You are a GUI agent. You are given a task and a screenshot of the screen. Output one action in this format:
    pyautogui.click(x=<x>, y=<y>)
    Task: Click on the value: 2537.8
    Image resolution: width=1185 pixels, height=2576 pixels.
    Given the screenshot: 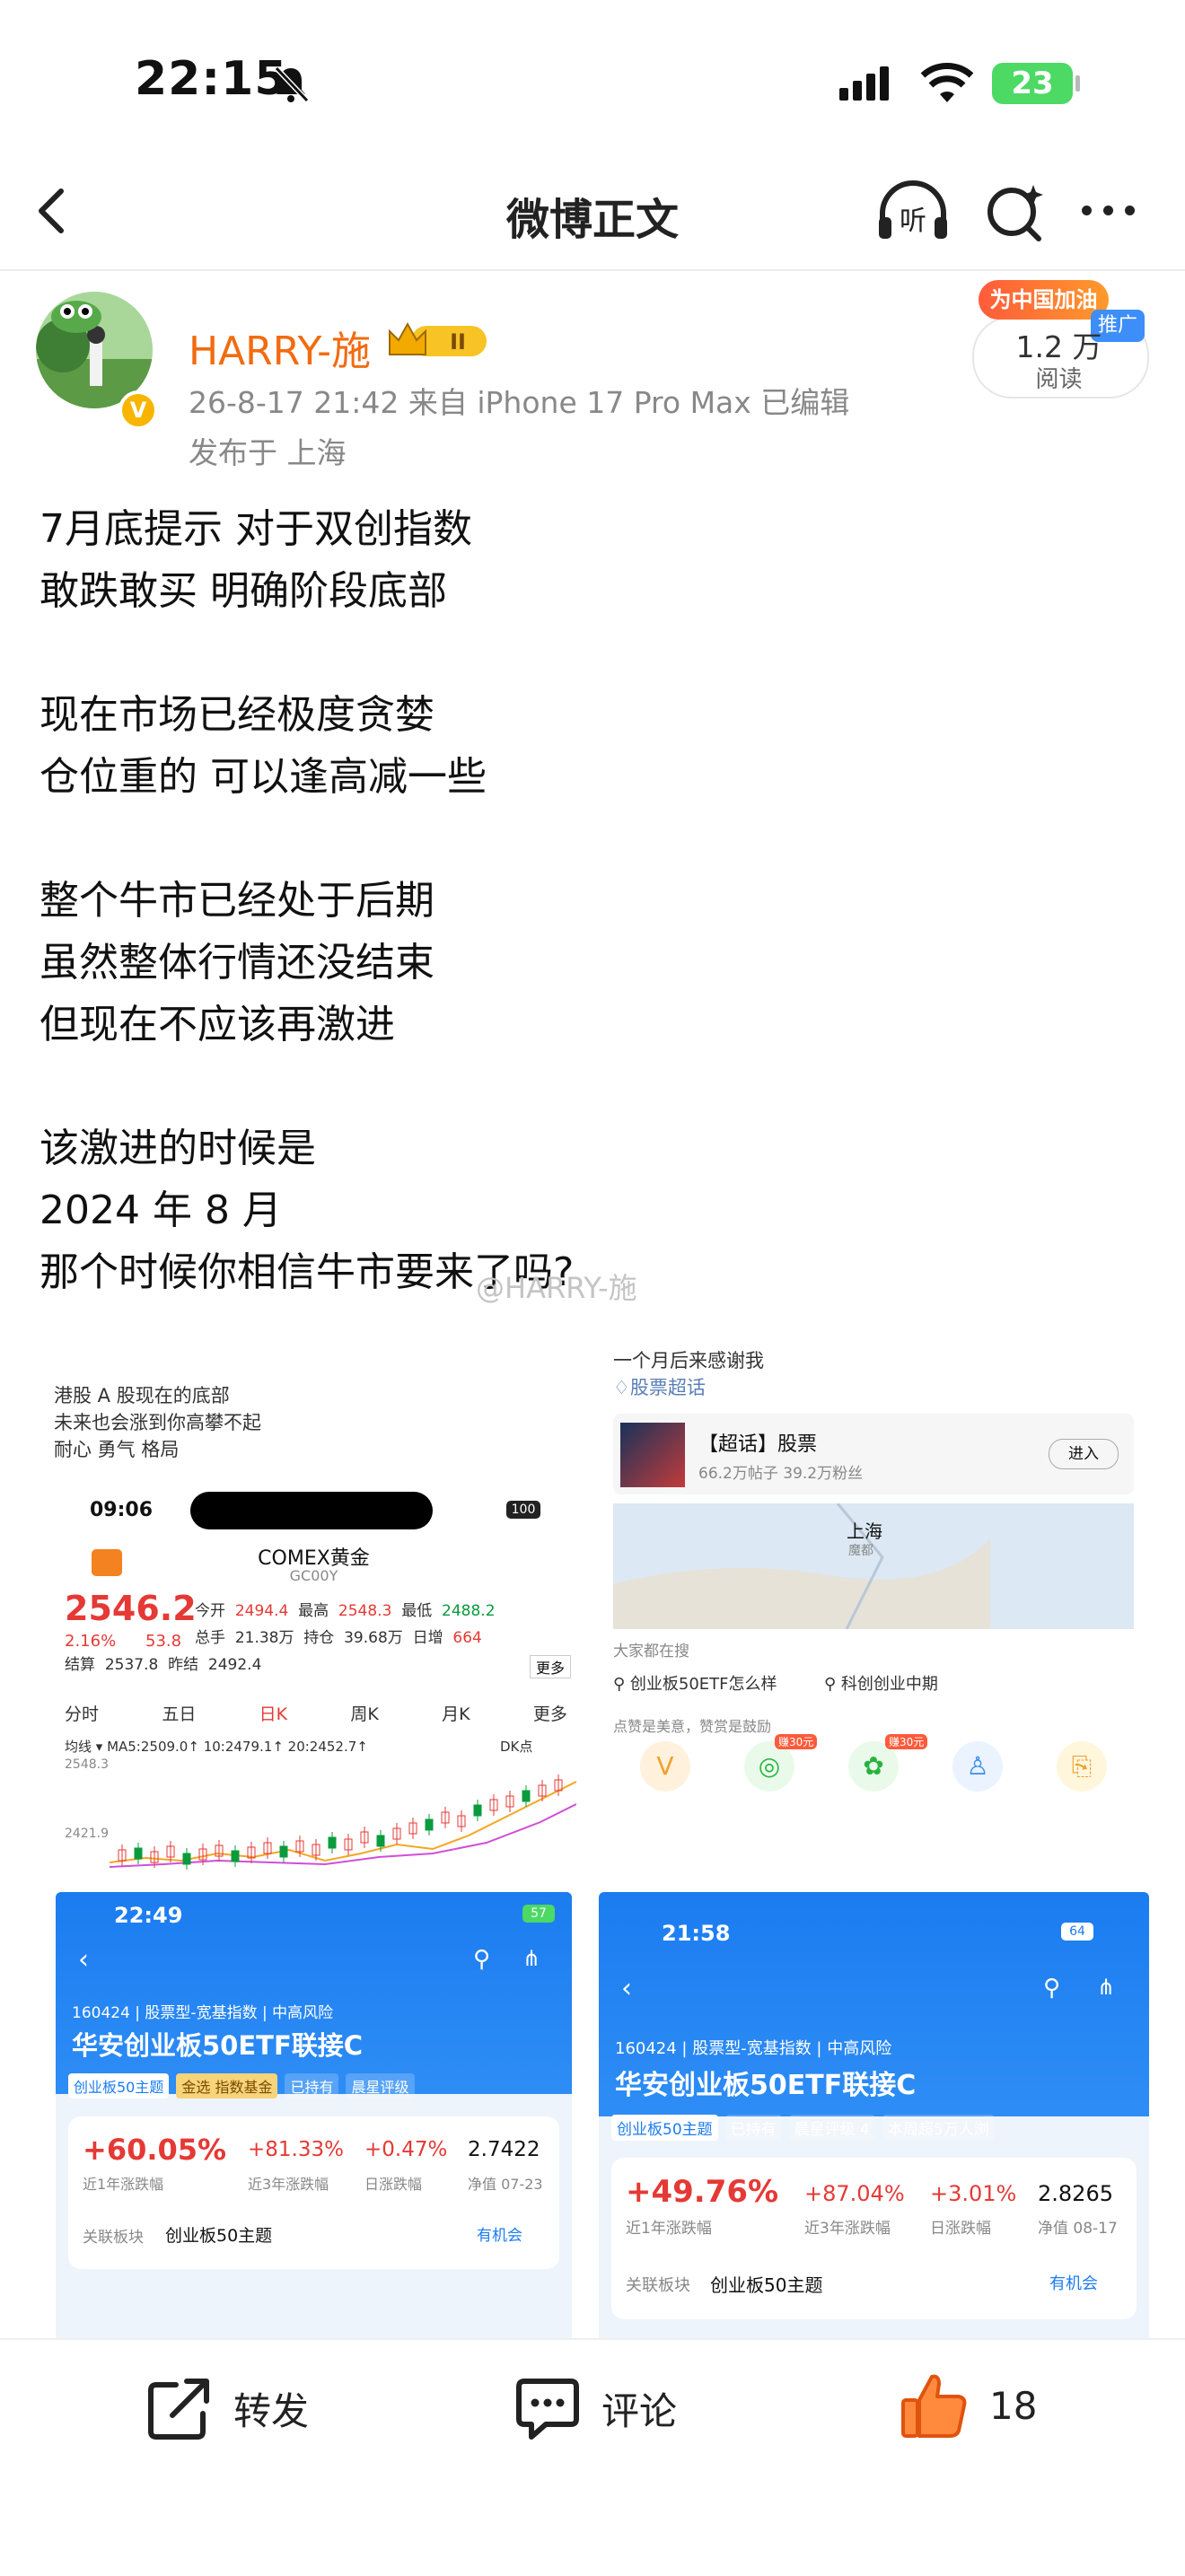 What is the action you would take?
    pyautogui.click(x=131, y=1665)
    